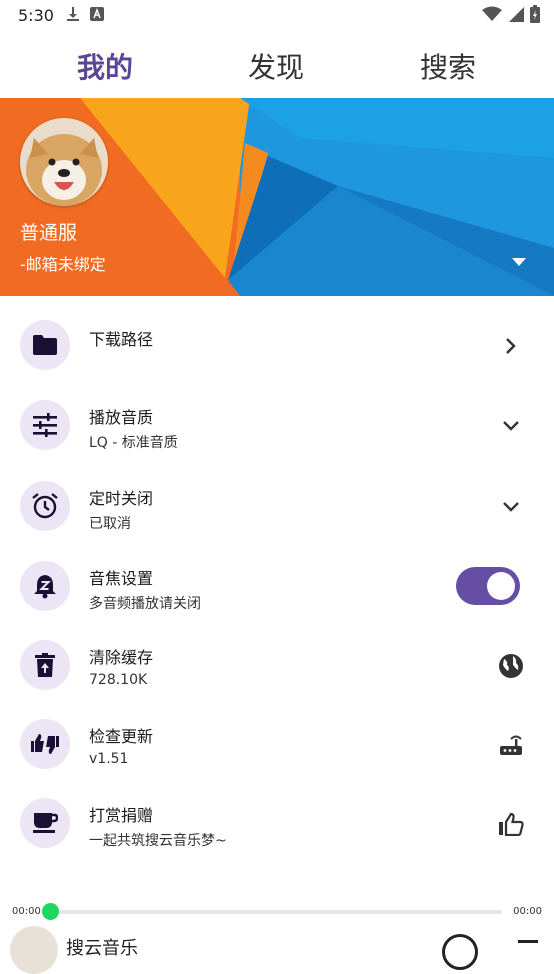 This screenshot has height=974, width=554. I want to click on tab-search: 搜索, so click(448, 66).